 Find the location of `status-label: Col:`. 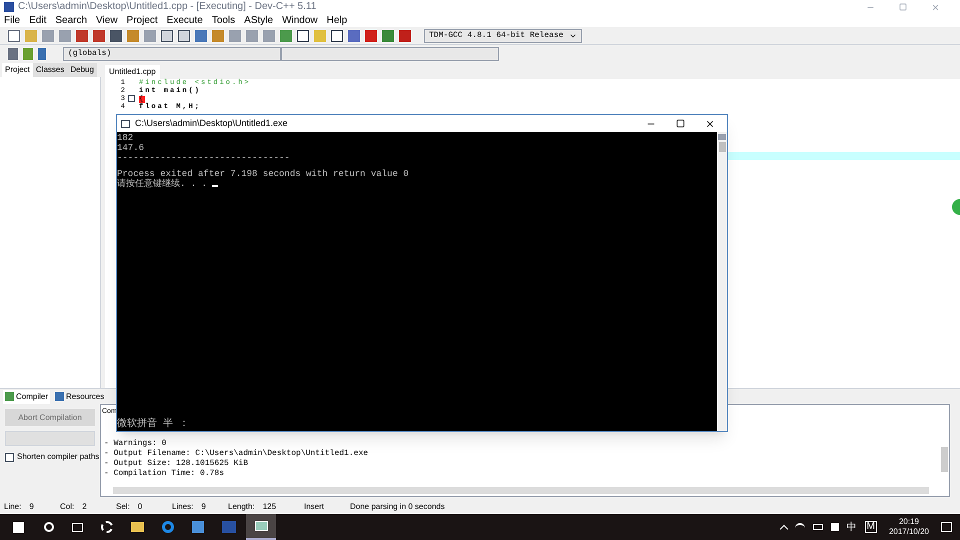

status-label: Col: is located at coordinates (67, 507).